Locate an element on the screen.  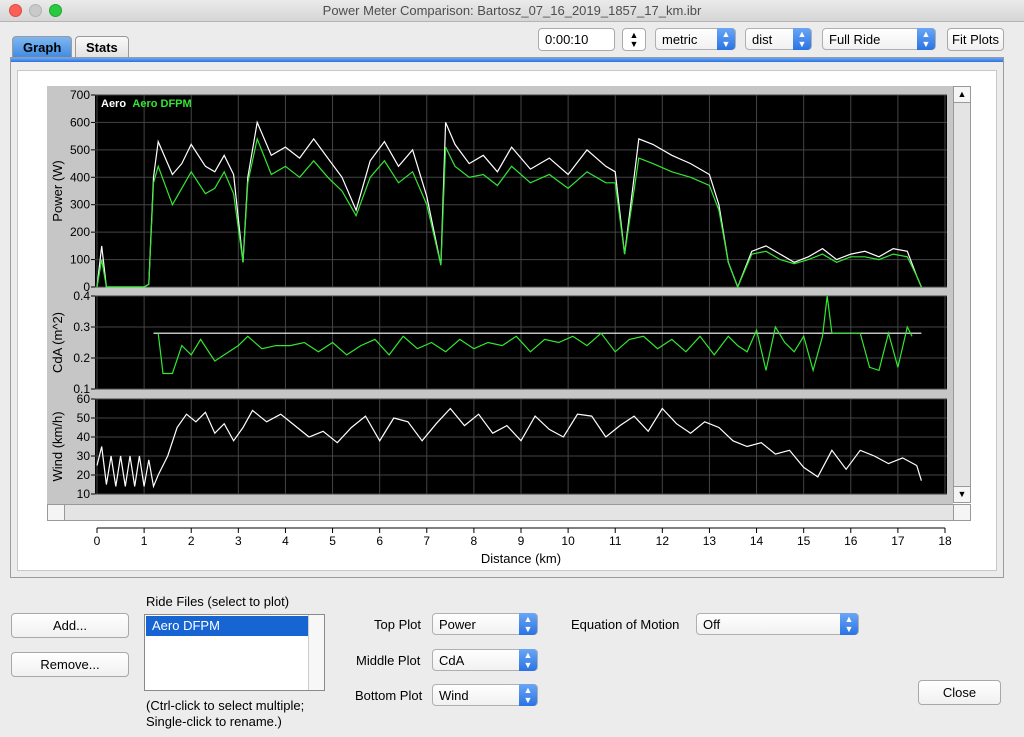
tab-underline is located at coordinates (507, 60).